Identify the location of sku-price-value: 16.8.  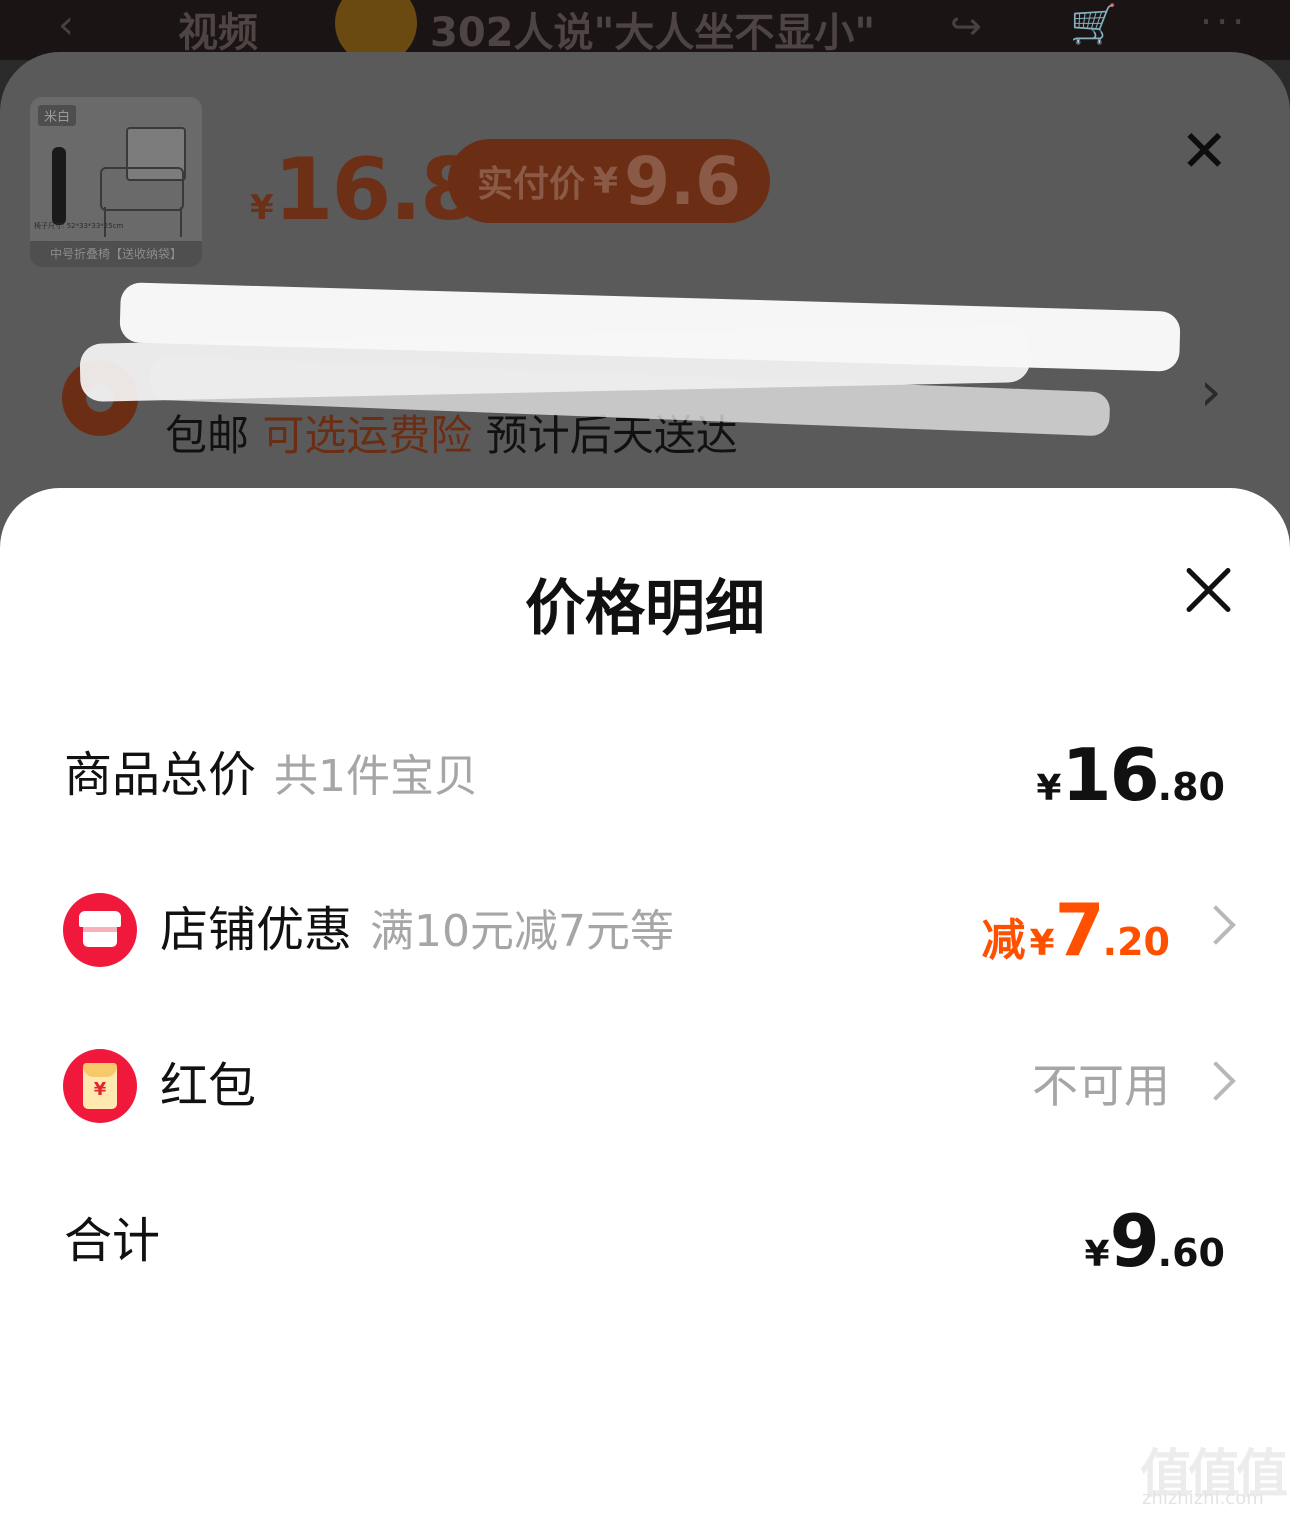
(376, 190).